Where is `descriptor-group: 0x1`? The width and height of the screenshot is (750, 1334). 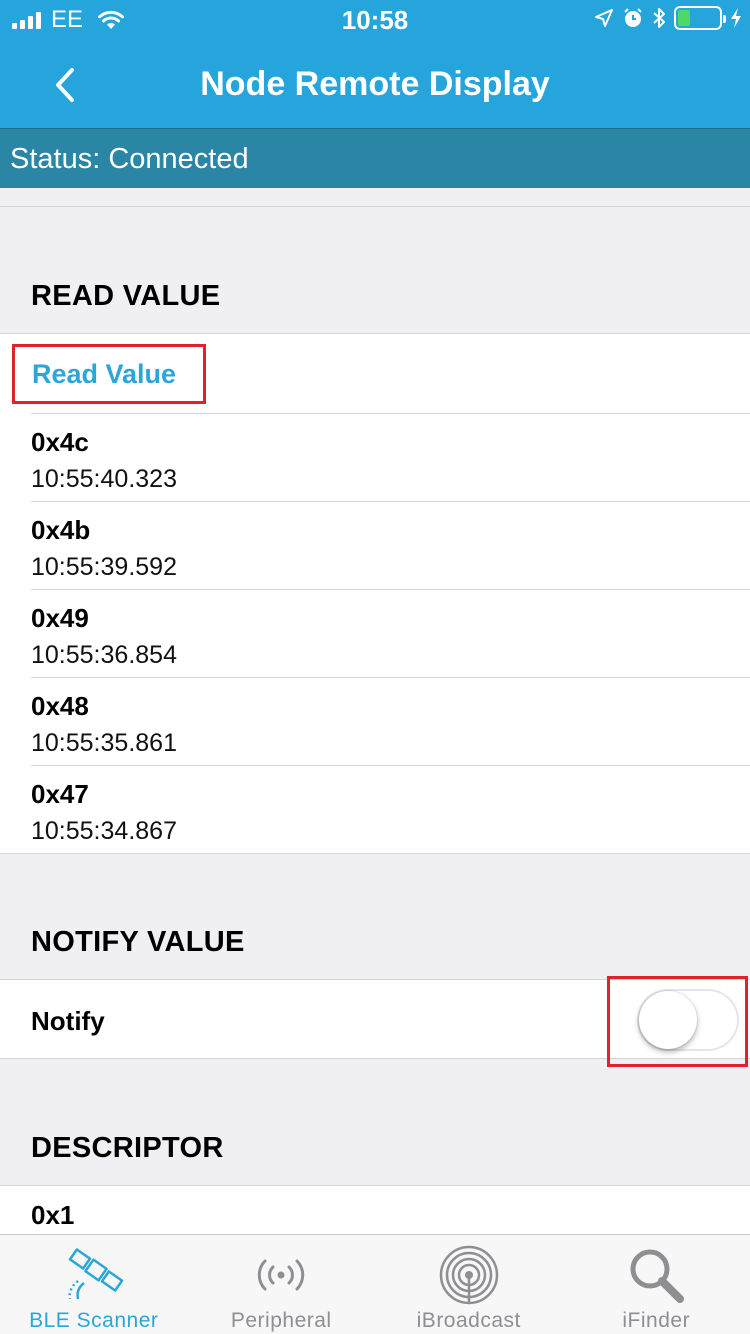 descriptor-group: 0x1 is located at coordinates (375, 1209).